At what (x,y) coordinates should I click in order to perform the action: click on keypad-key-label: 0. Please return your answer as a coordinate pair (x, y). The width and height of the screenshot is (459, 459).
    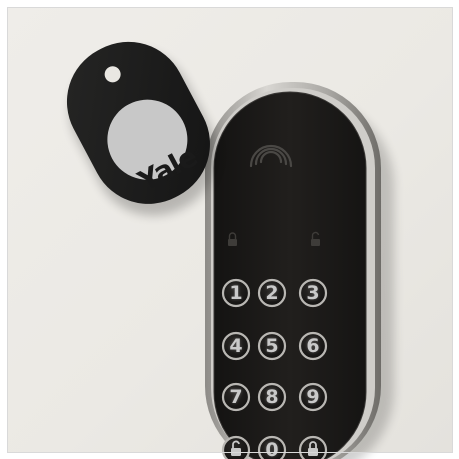
    Looking at the image, I should click on (272, 449).